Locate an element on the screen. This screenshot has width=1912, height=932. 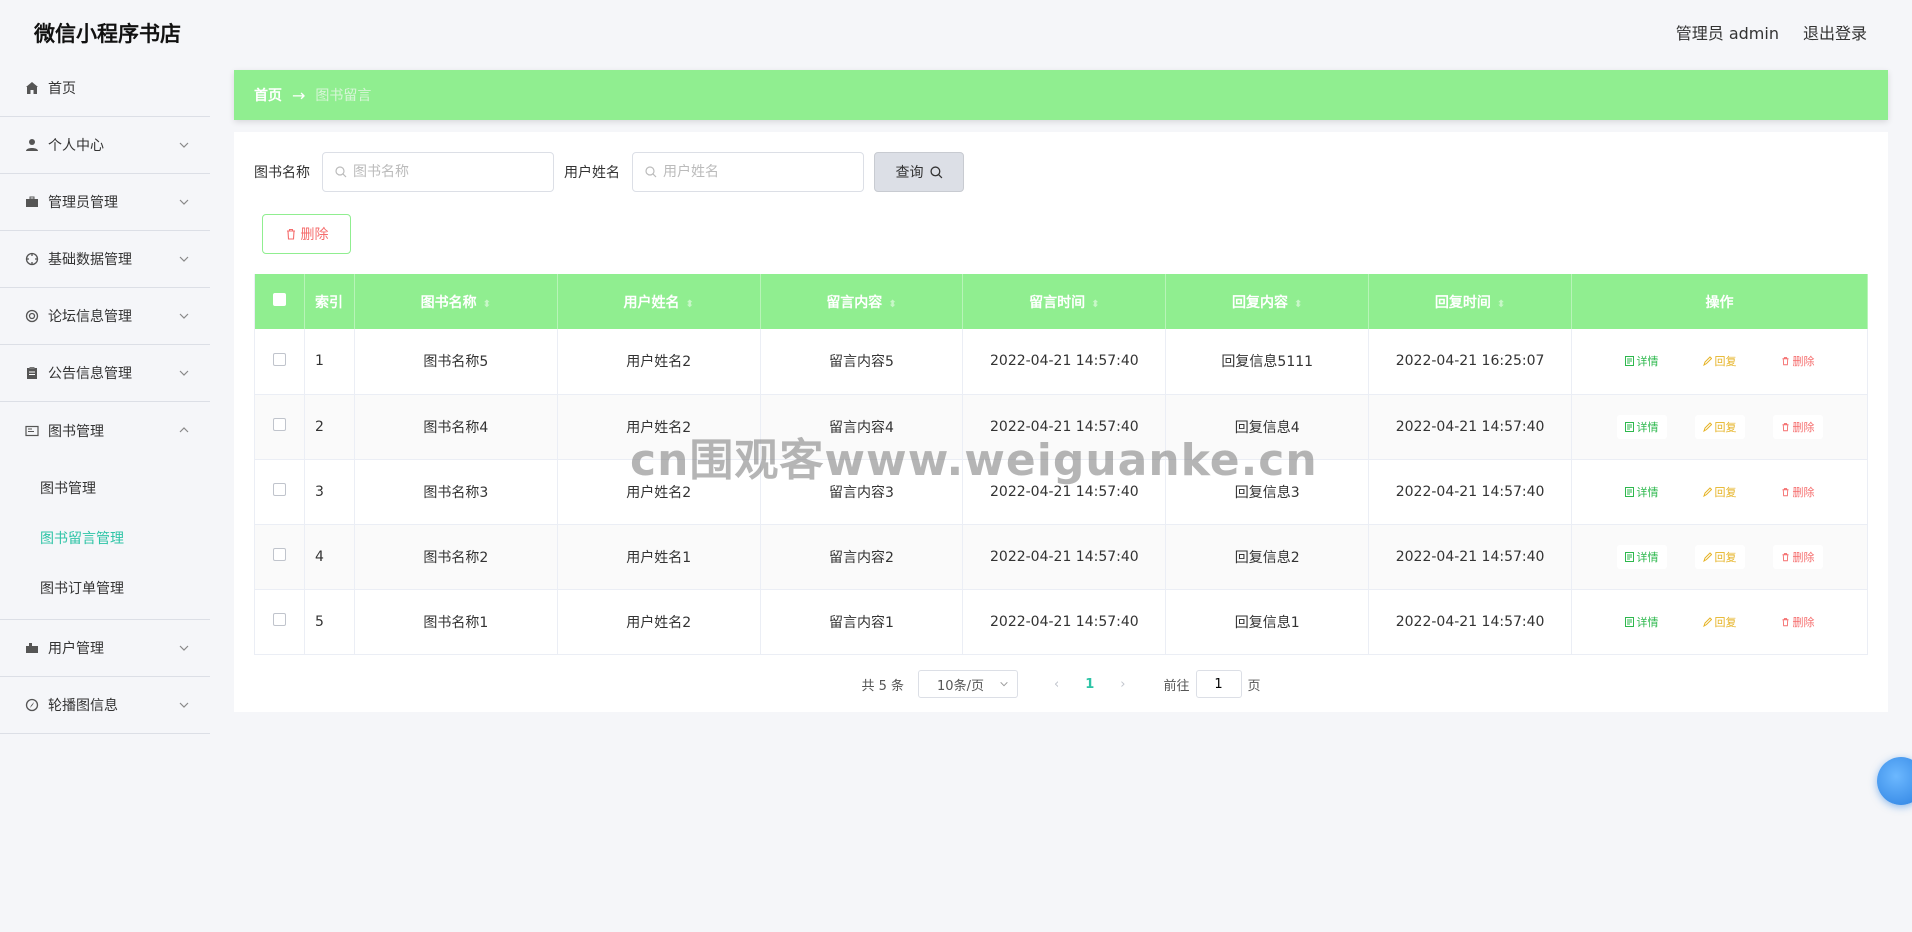
compass-icon is located at coordinates (32, 705).